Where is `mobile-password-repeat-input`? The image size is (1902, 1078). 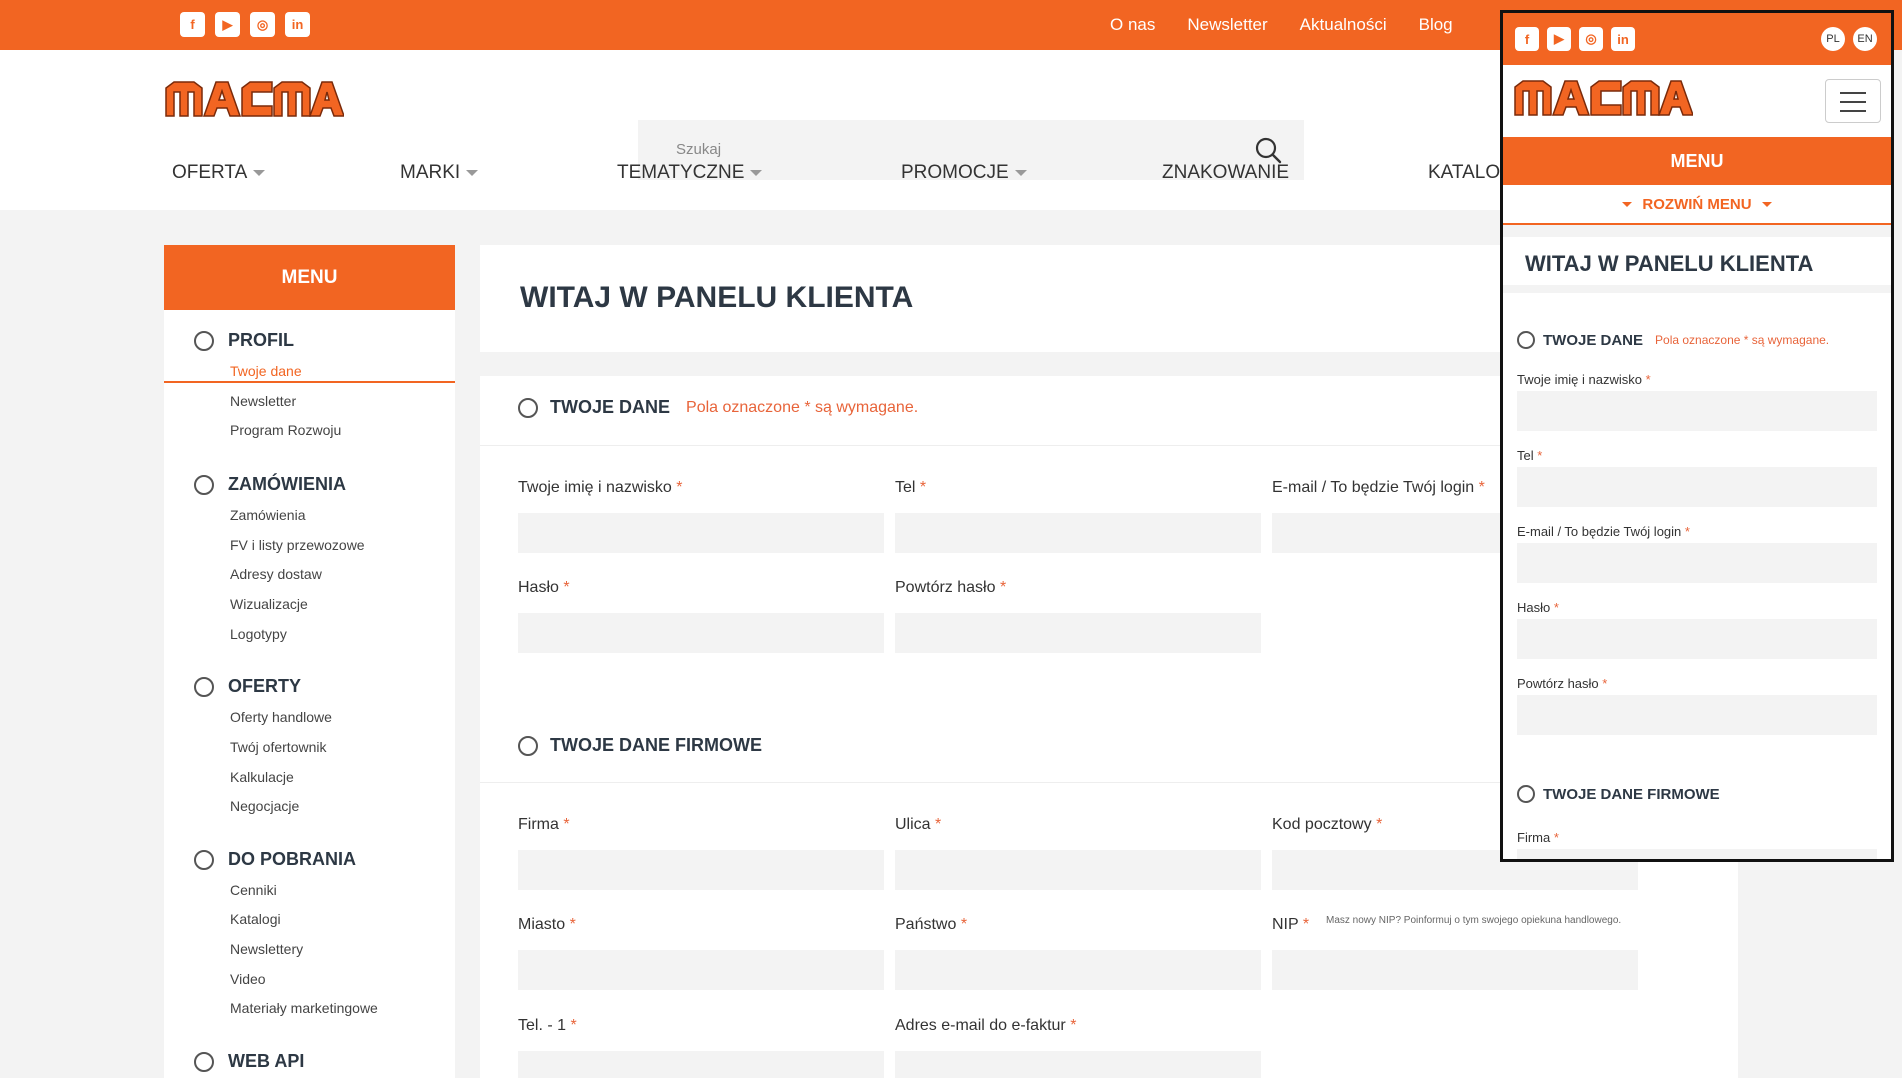 mobile-password-repeat-input is located at coordinates (1697, 715).